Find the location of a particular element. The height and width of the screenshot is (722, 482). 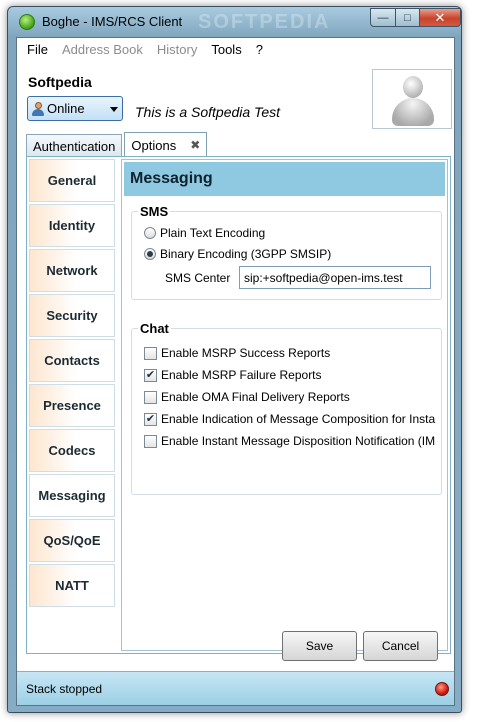

window-title: Boghe - IMS/RCS Client is located at coordinates (112, 21).